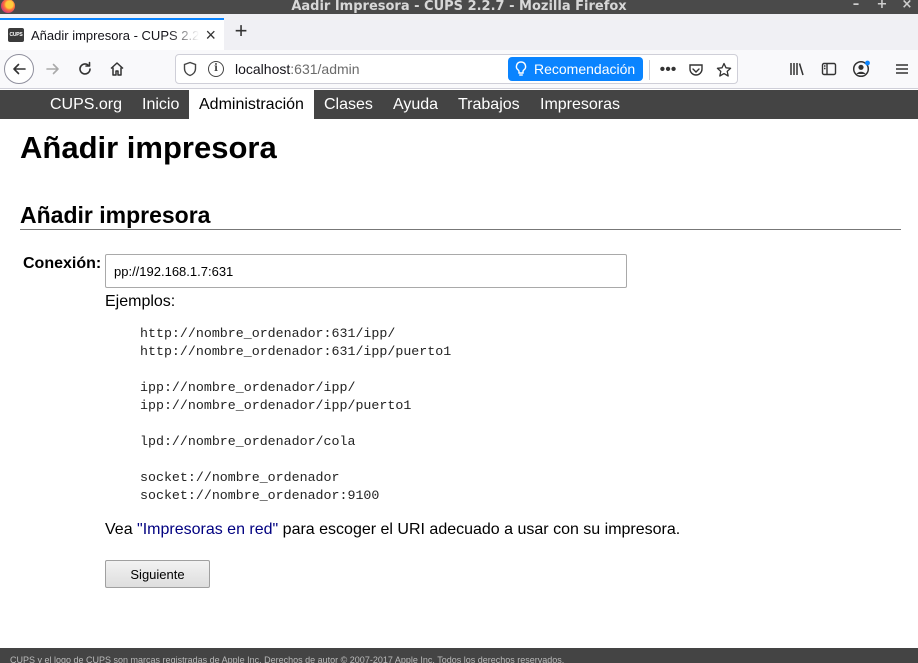 This screenshot has height=663, width=918. I want to click on back-arrow-icon, so click(19, 69).